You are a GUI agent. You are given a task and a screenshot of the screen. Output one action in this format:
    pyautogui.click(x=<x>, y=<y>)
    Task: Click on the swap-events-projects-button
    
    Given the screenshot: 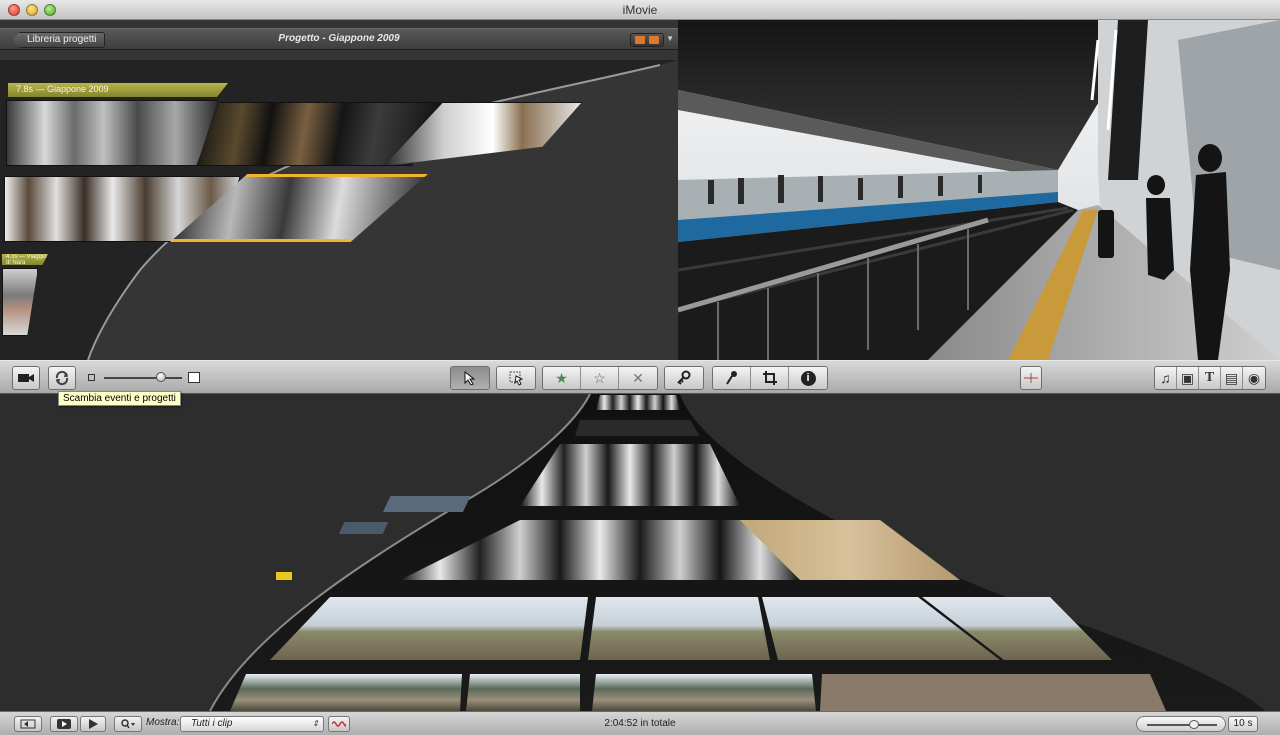 What is the action you would take?
    pyautogui.click(x=62, y=378)
    